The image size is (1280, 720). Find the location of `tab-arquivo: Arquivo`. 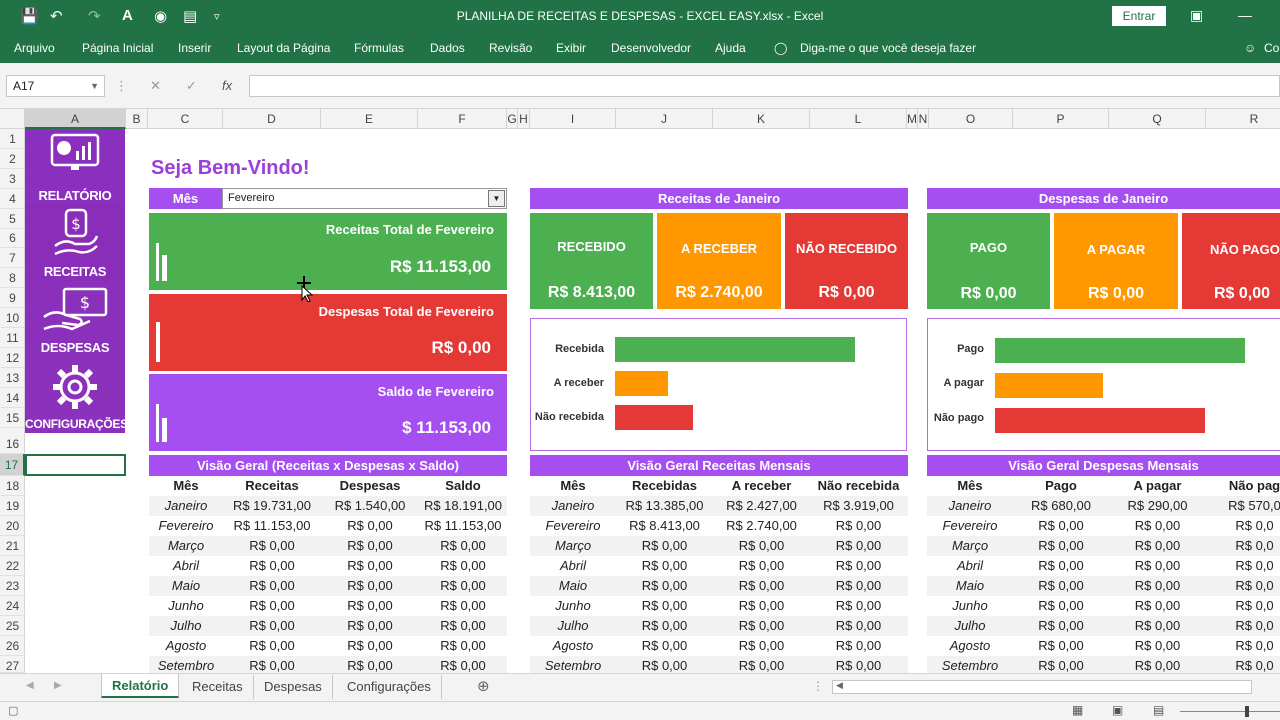

tab-arquivo: Arquivo is located at coordinates (34, 48).